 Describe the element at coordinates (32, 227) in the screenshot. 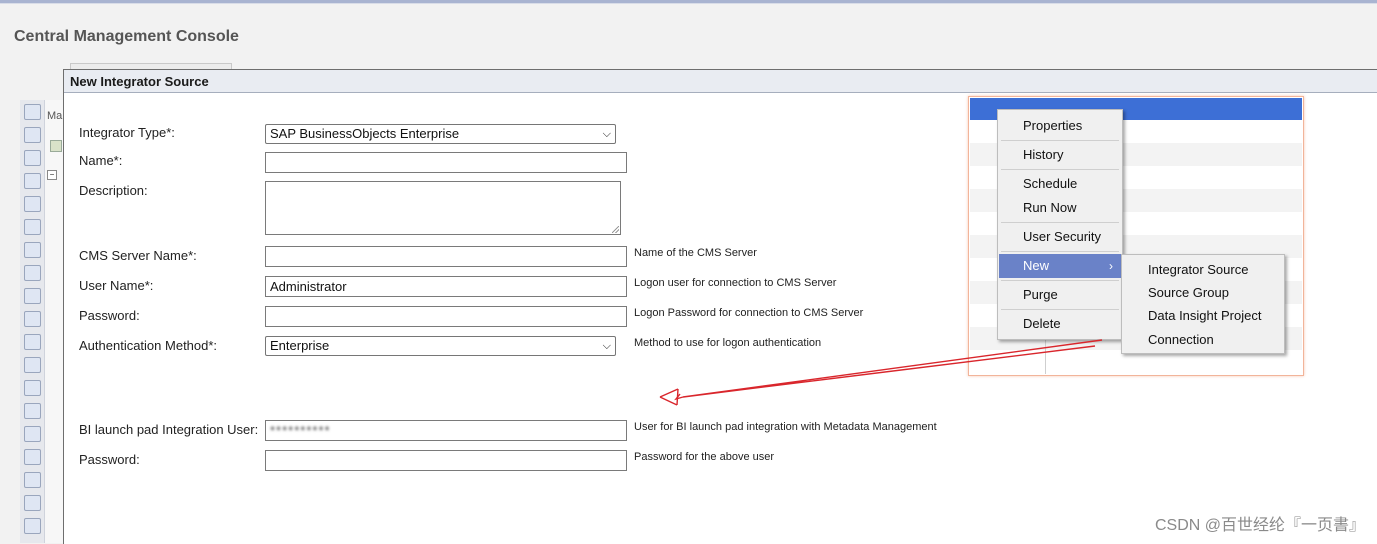

I see `users-icon` at that location.